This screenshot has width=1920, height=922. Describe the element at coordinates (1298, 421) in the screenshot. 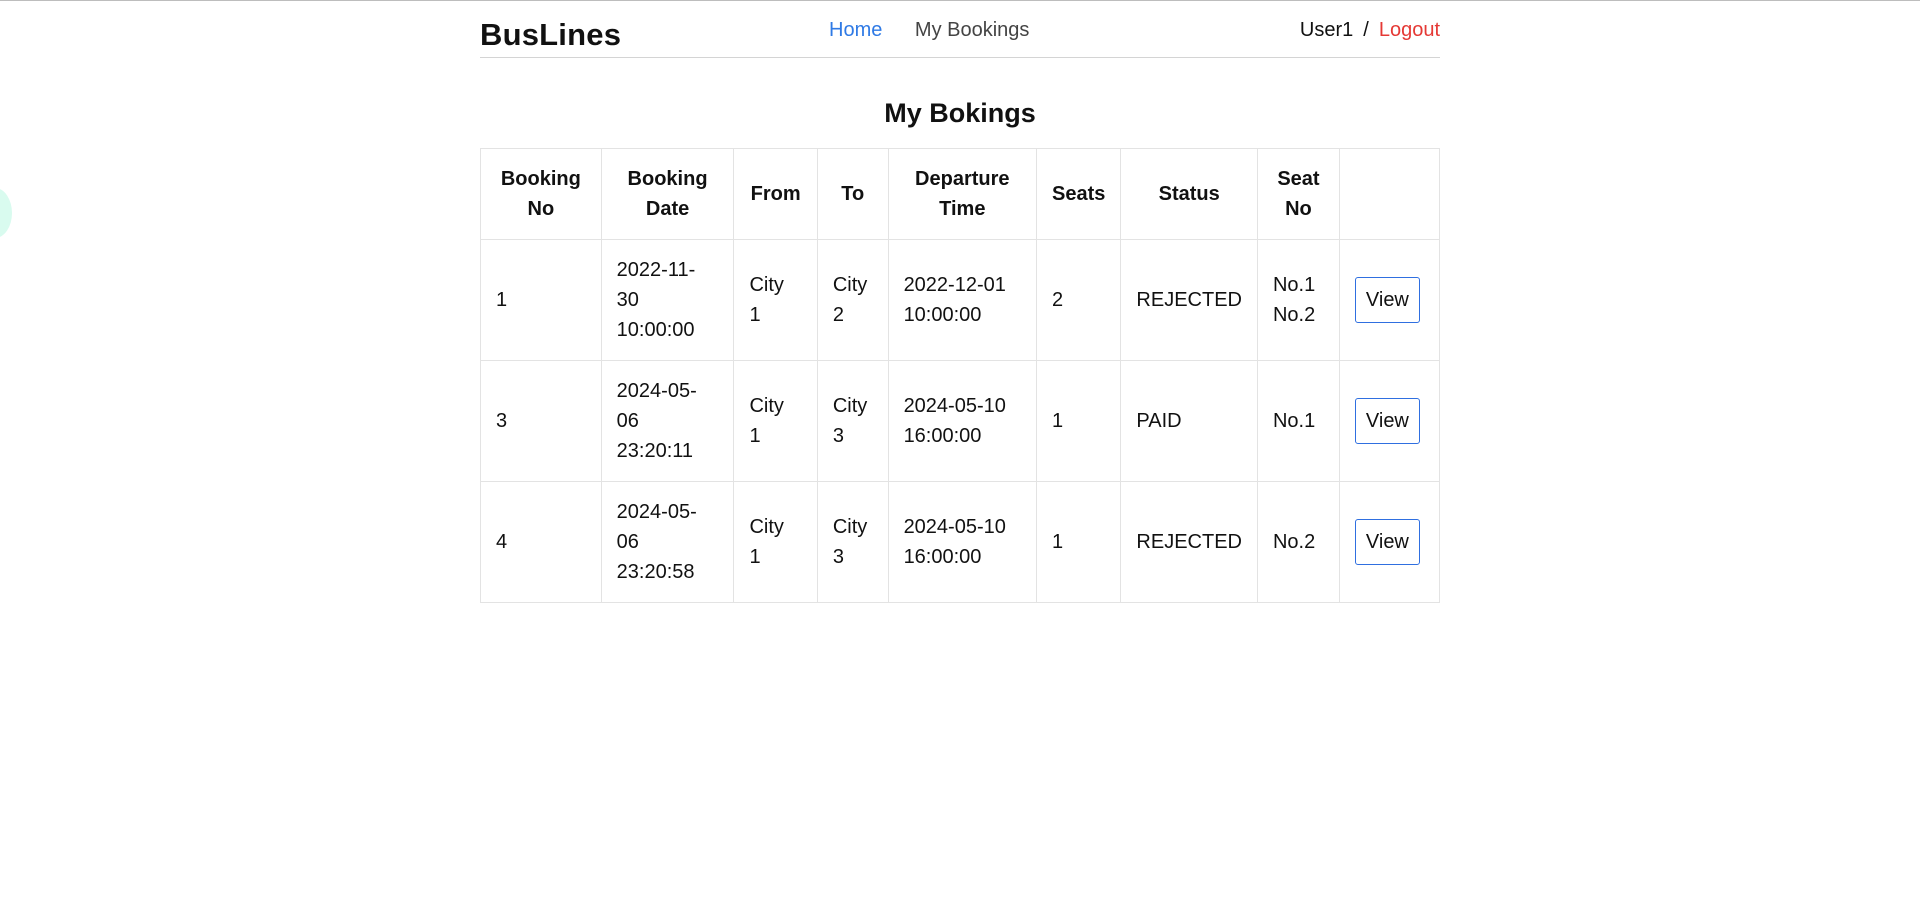

I see `cell-seat-no: No.1` at that location.